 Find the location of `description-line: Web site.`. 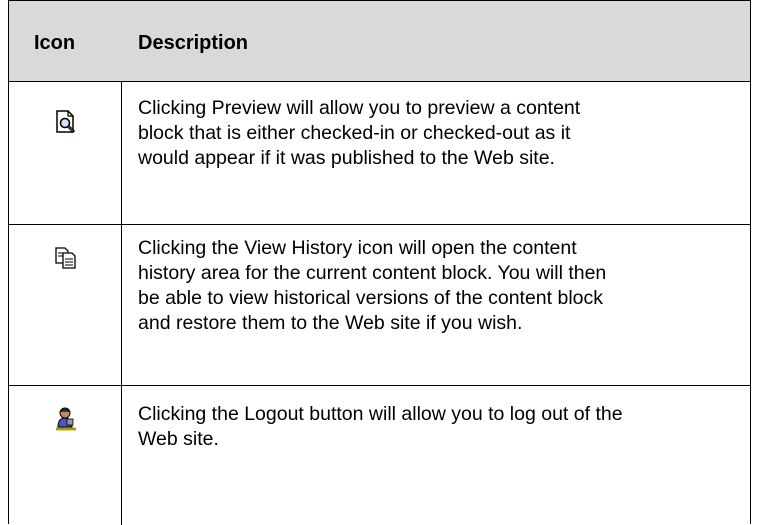

description-line: Web site. is located at coordinates (178, 439).